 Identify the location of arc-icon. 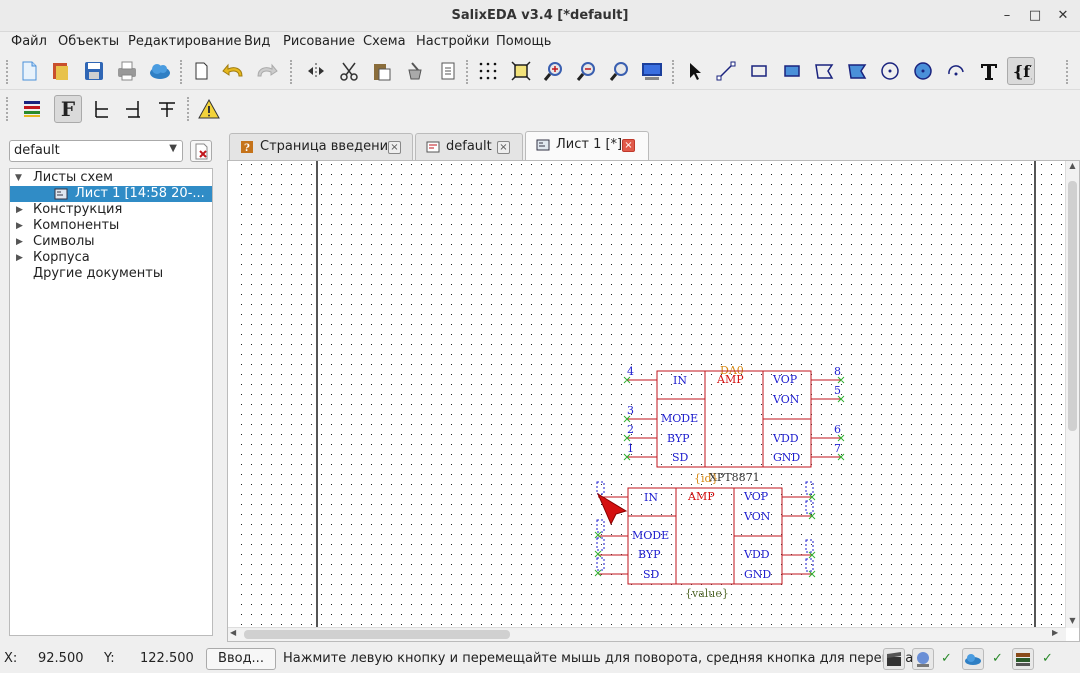
(956, 71).